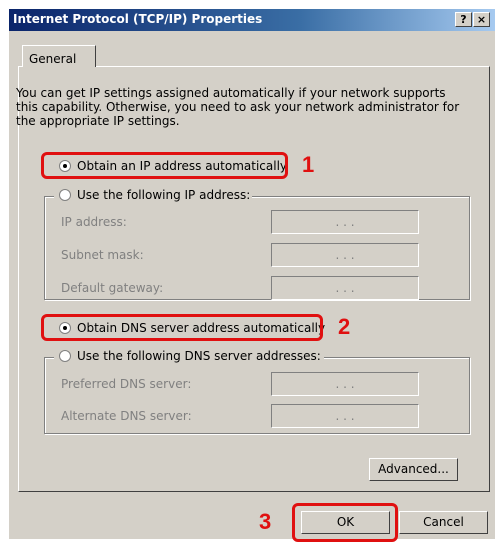  Describe the element at coordinates (94, 222) in the screenshot. I see `ip-address-label: IP address:` at that location.